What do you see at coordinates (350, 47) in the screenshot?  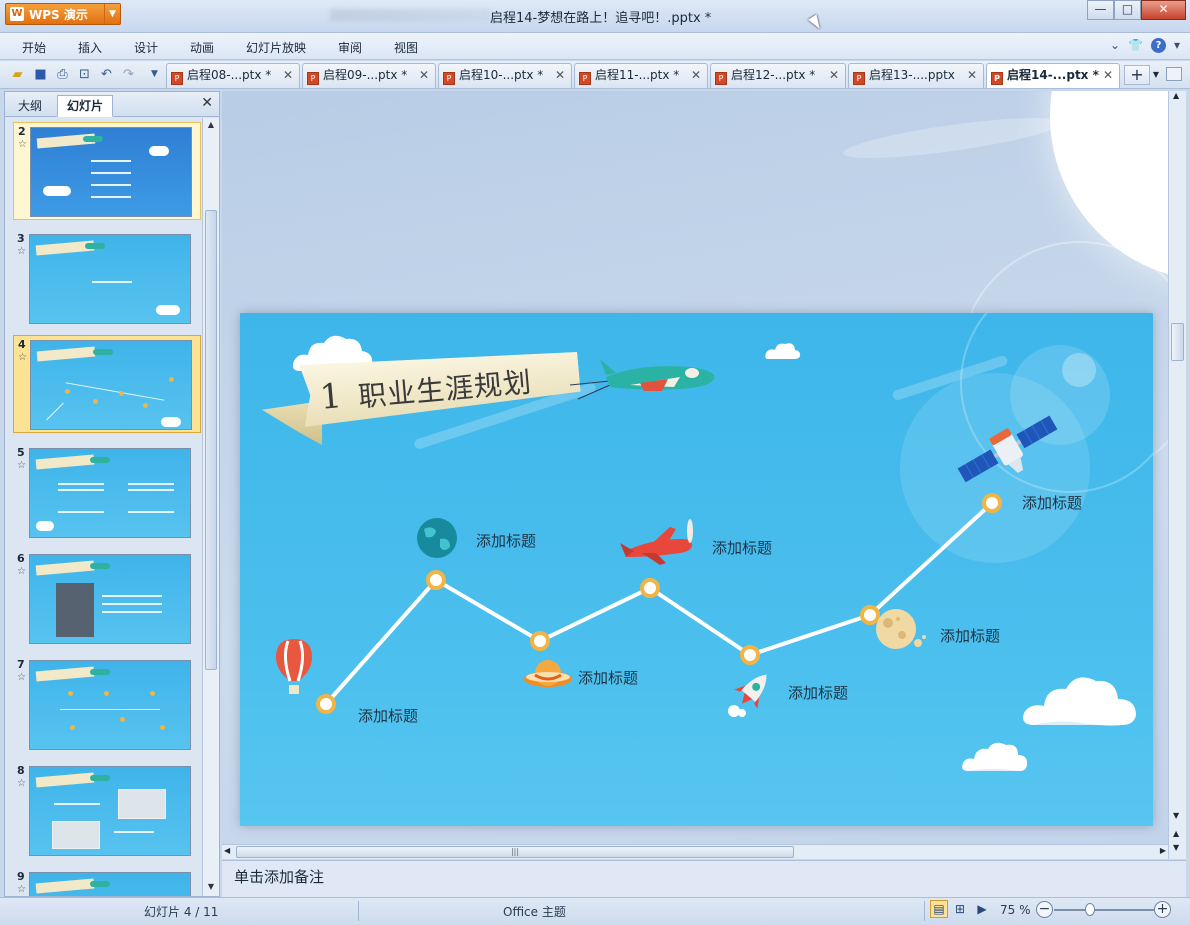 I see `menu-review: 审阅` at bounding box center [350, 47].